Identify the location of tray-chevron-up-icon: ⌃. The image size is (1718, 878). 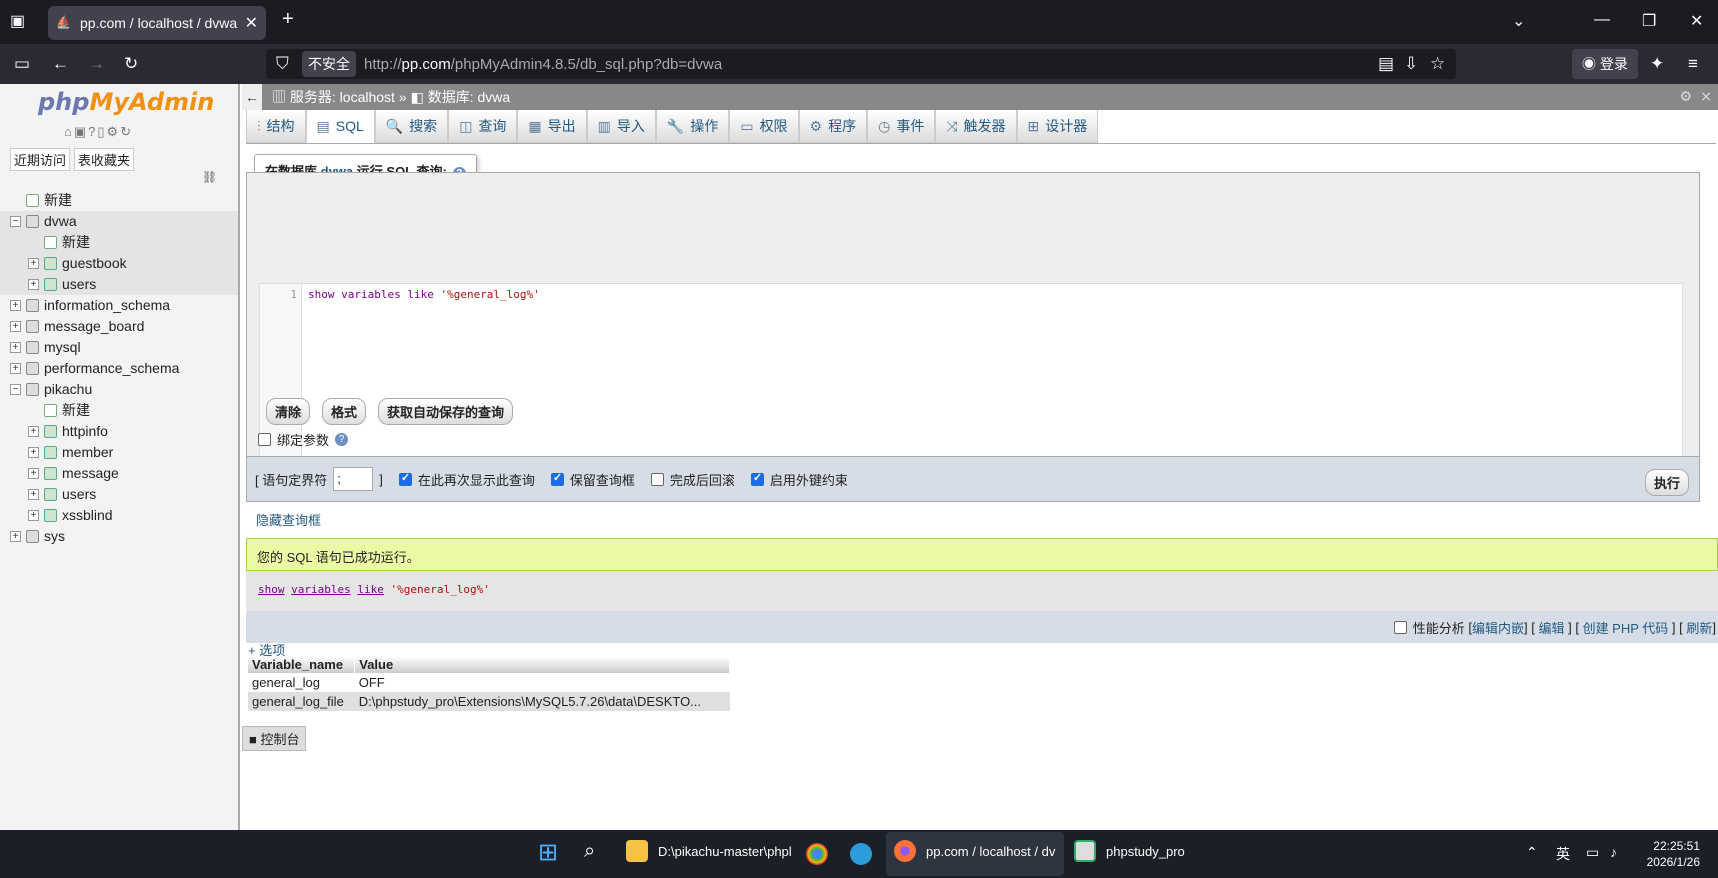
(1532, 852).